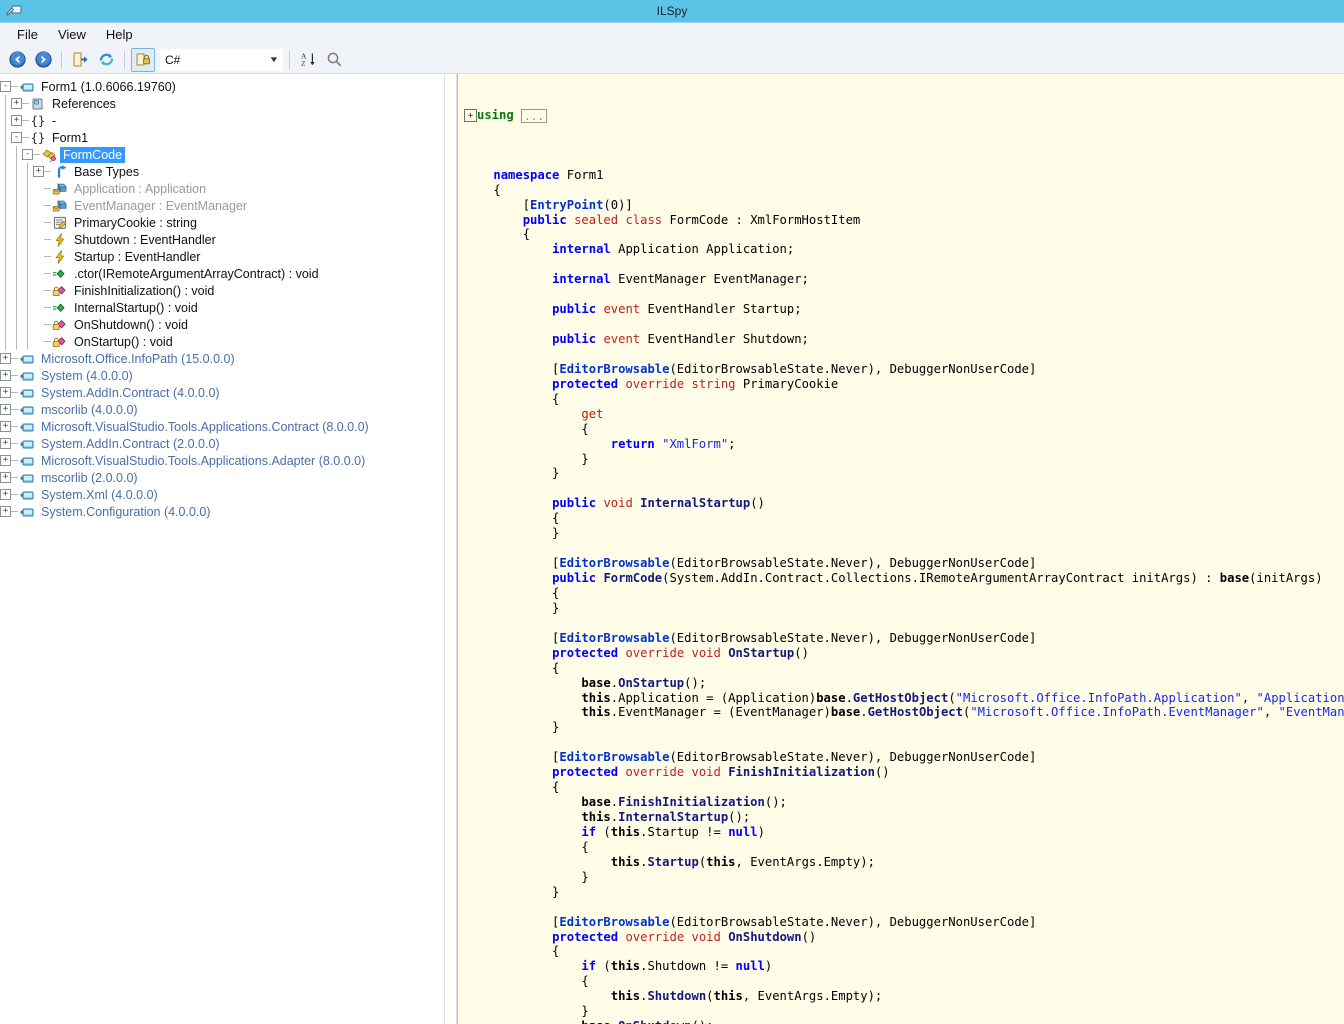  What do you see at coordinates (221, 477) in the screenshot?
I see `tree-node: + mscorlib (2.0.0.0)` at bounding box center [221, 477].